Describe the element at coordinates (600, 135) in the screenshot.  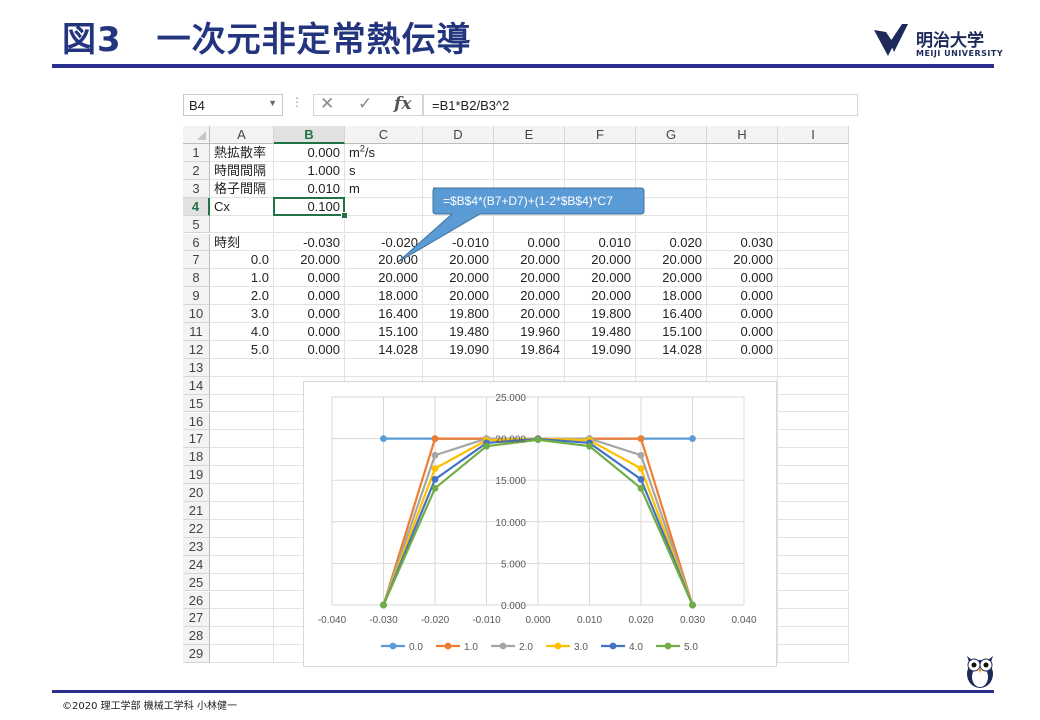
I see `column-header-f: F` at that location.